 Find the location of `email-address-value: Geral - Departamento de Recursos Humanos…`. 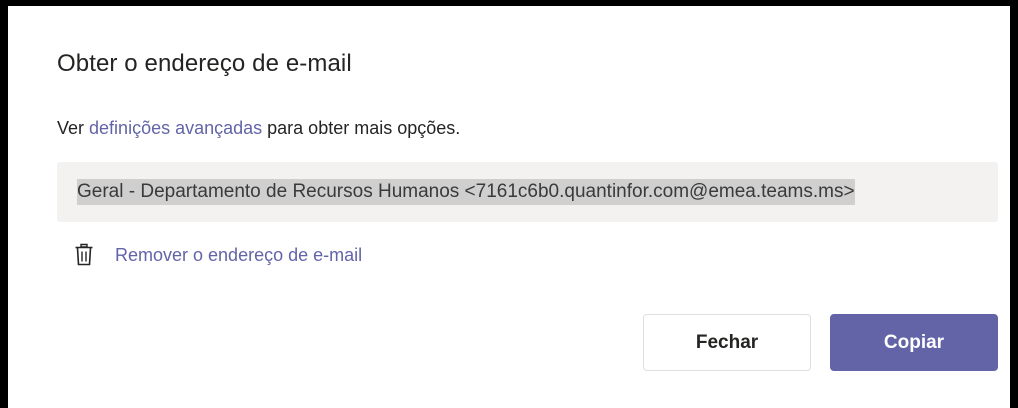

email-address-value: Geral - Departamento de Recursos Humanos… is located at coordinates (466, 192).